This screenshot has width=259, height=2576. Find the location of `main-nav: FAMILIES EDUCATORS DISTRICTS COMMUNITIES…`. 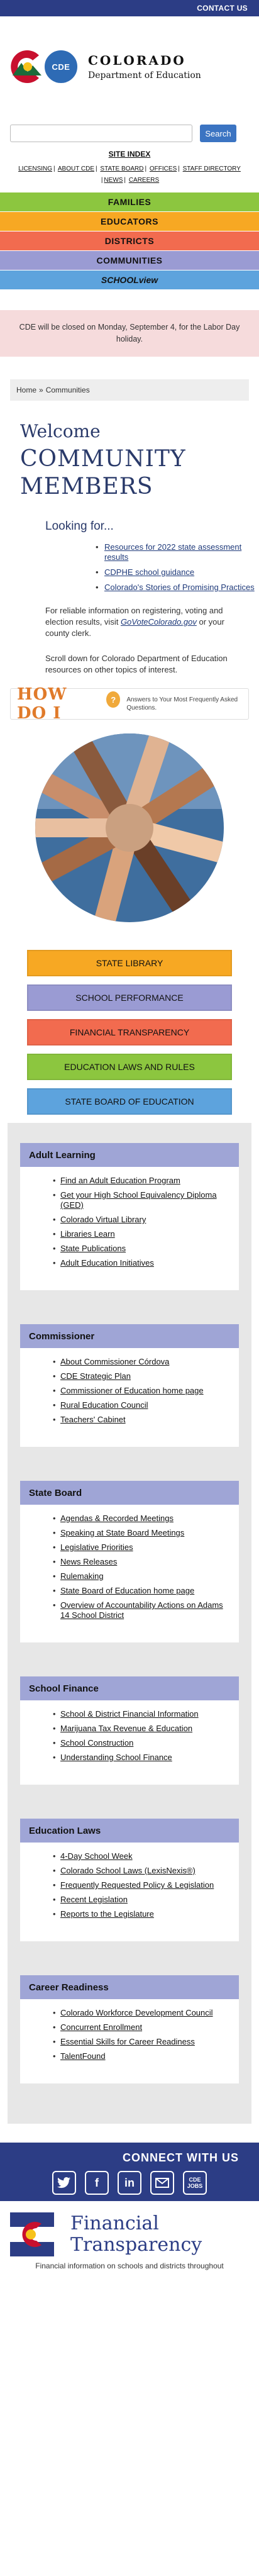

main-nav: FAMILIES EDUCATORS DISTRICTS COMMUNITIES… is located at coordinates (129, 241).